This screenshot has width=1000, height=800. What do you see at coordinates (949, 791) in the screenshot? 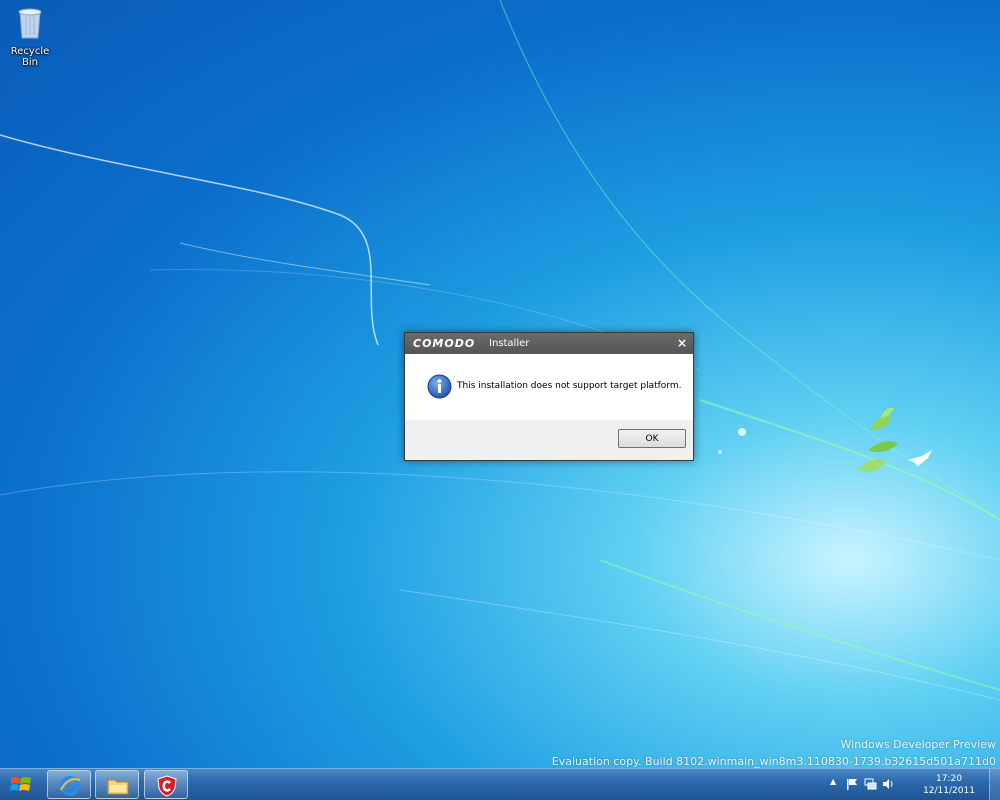
I see `clock-date: 12/11/2011` at bounding box center [949, 791].